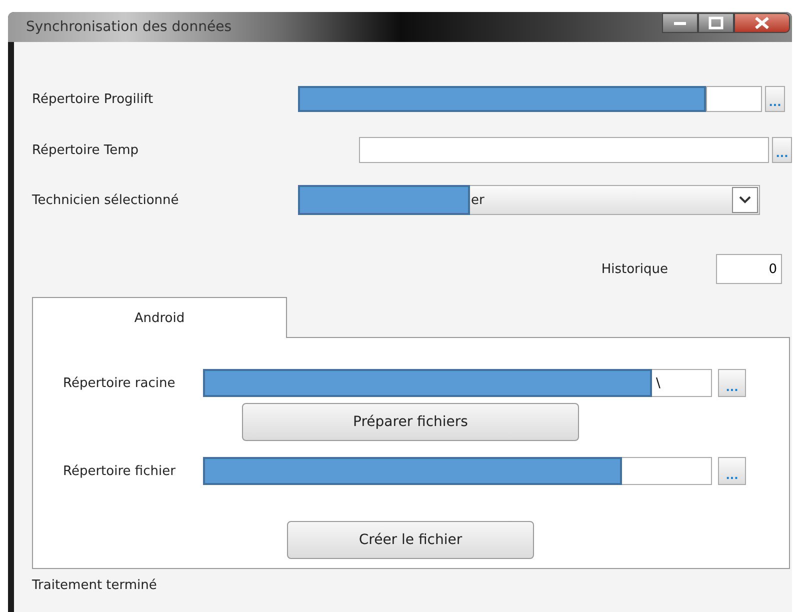 This screenshot has width=800, height=612. What do you see at coordinates (745, 200) in the screenshot?
I see `chevron-down-icon` at bounding box center [745, 200].